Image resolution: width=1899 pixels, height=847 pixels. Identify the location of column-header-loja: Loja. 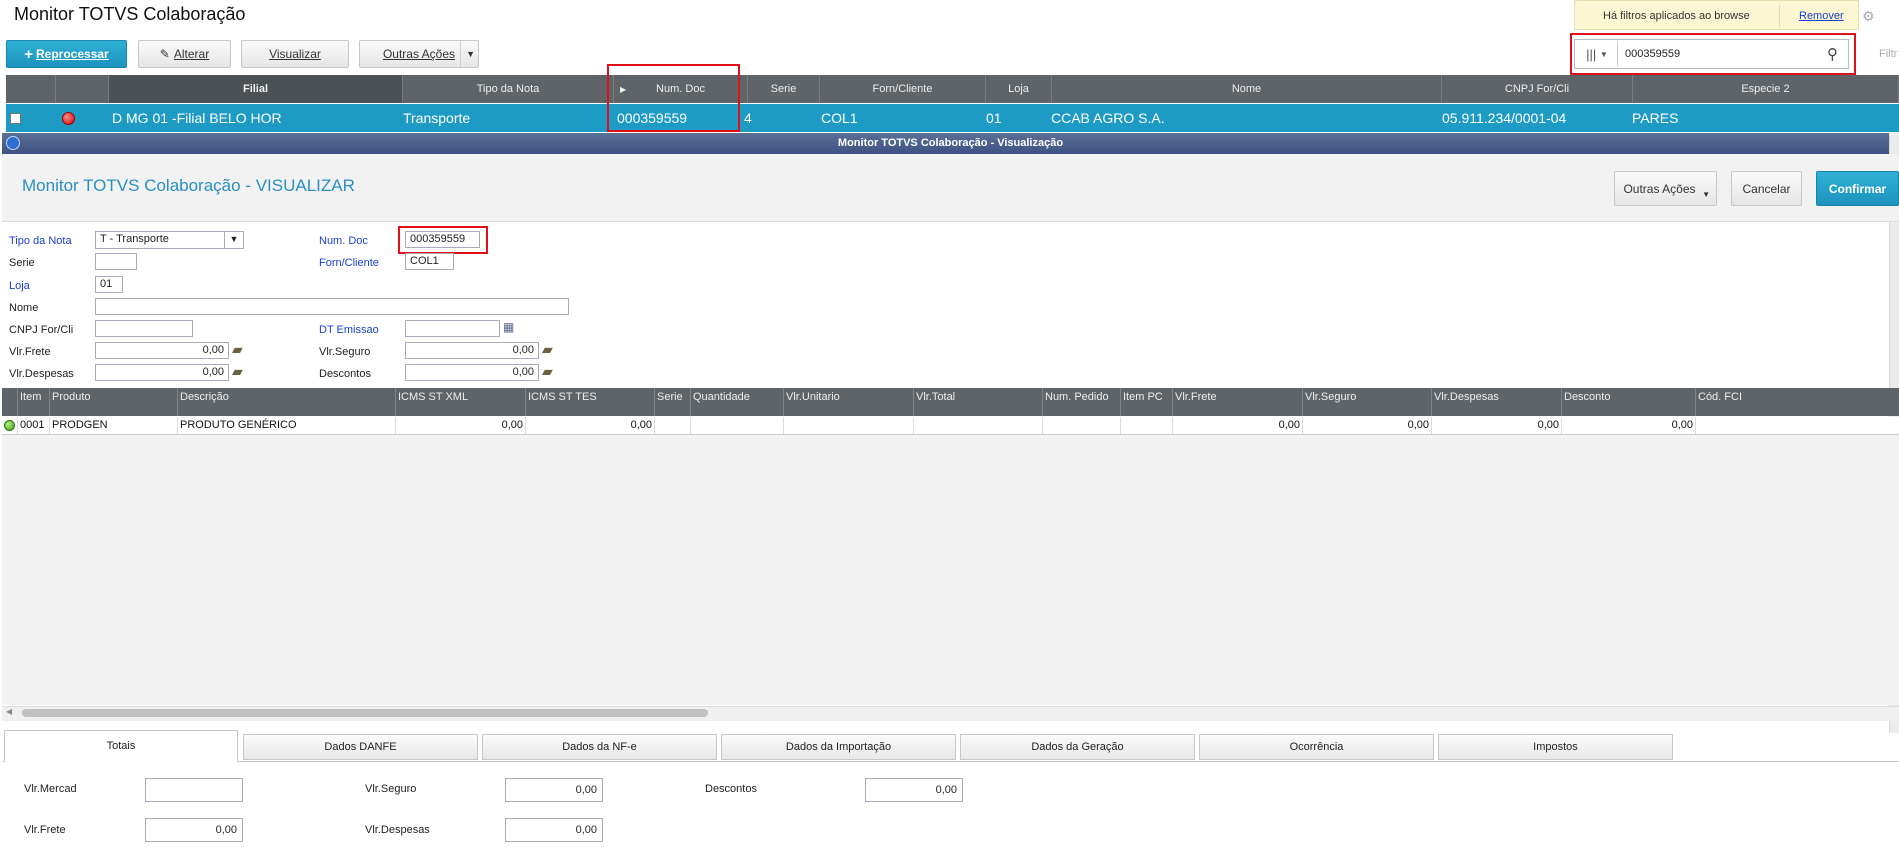
(1019, 89).